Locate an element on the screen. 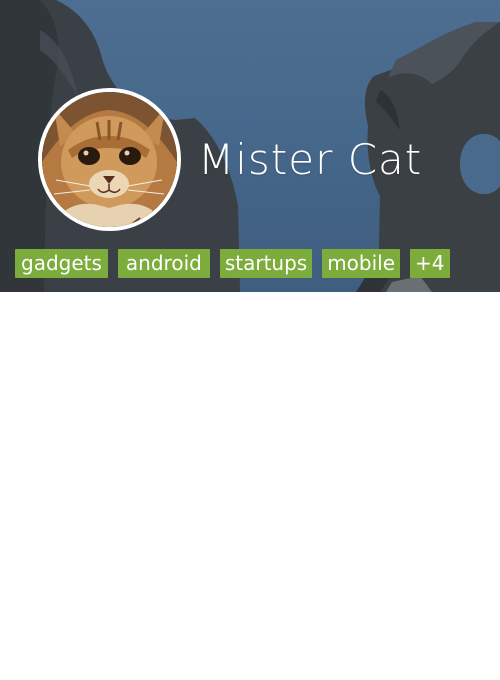  tag-more: +4 is located at coordinates (430, 263).